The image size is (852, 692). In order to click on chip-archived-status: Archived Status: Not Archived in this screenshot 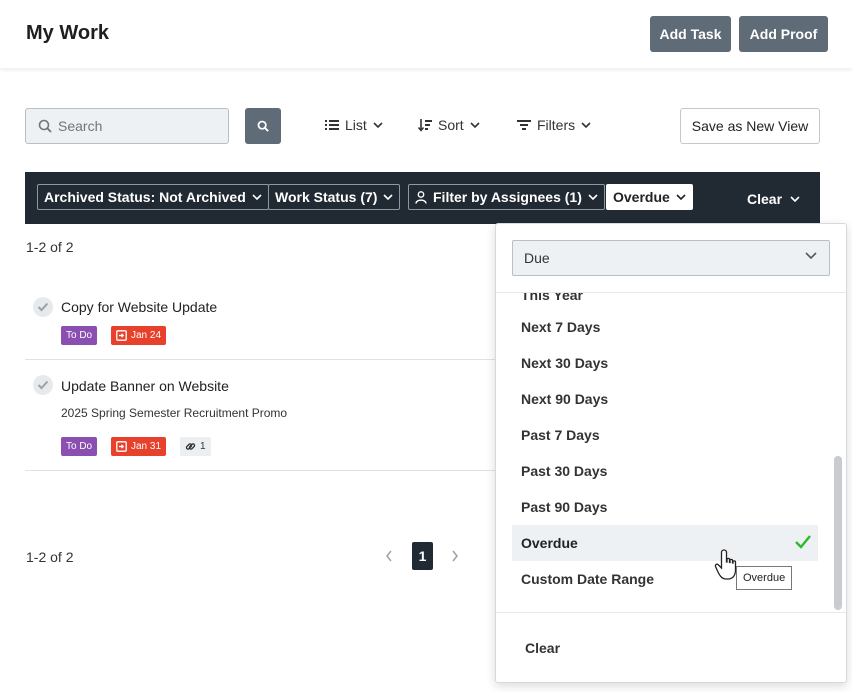, I will do `click(153, 197)`.